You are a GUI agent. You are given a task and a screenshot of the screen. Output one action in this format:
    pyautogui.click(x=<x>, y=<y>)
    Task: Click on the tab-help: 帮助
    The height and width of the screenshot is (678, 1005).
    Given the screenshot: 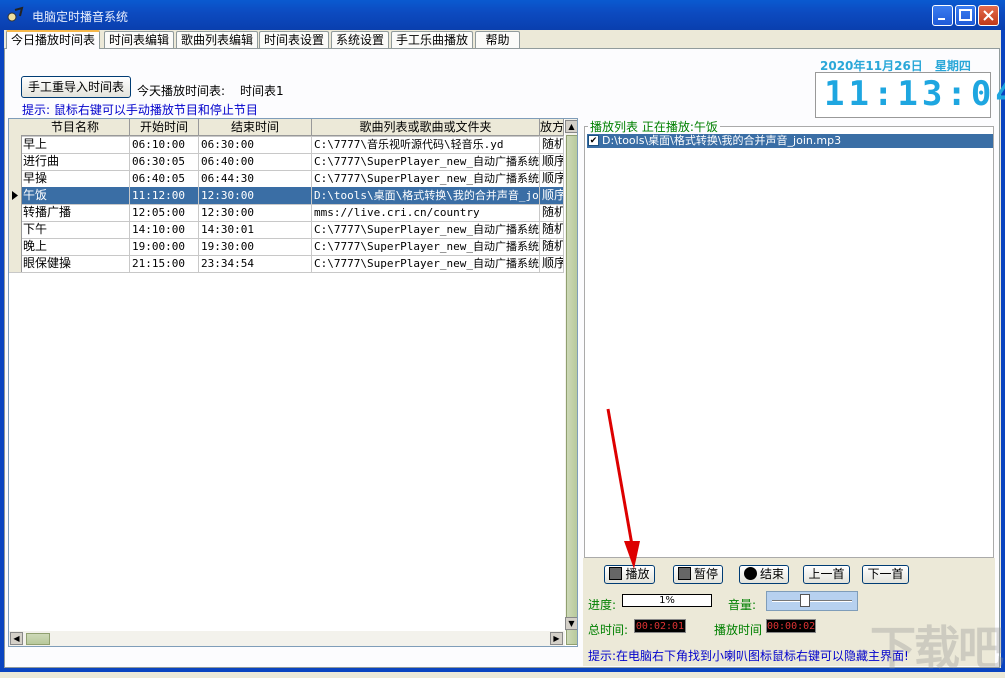 What is the action you would take?
    pyautogui.click(x=497, y=39)
    